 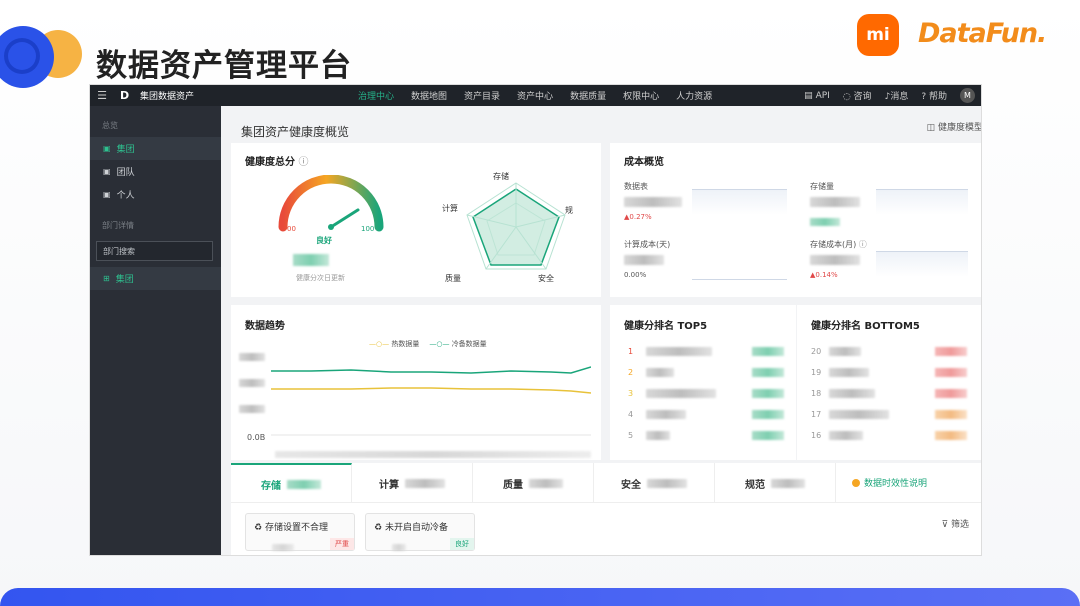 I want to click on tab-standard: 规范, so click(x=775, y=483).